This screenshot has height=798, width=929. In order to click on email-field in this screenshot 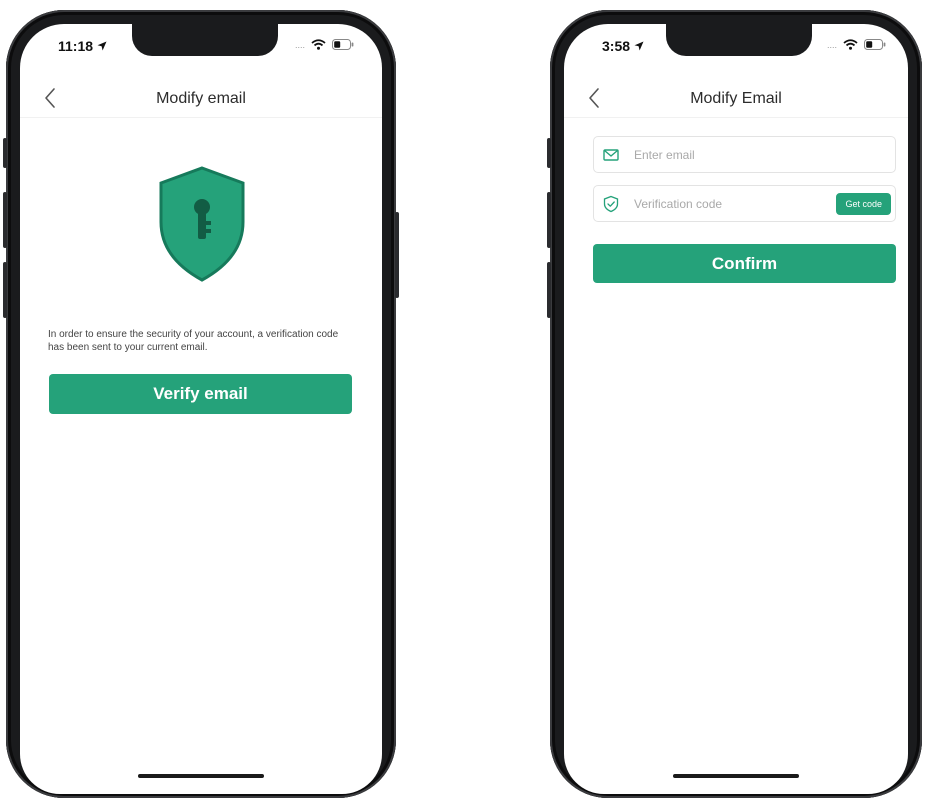, I will do `click(744, 154)`.